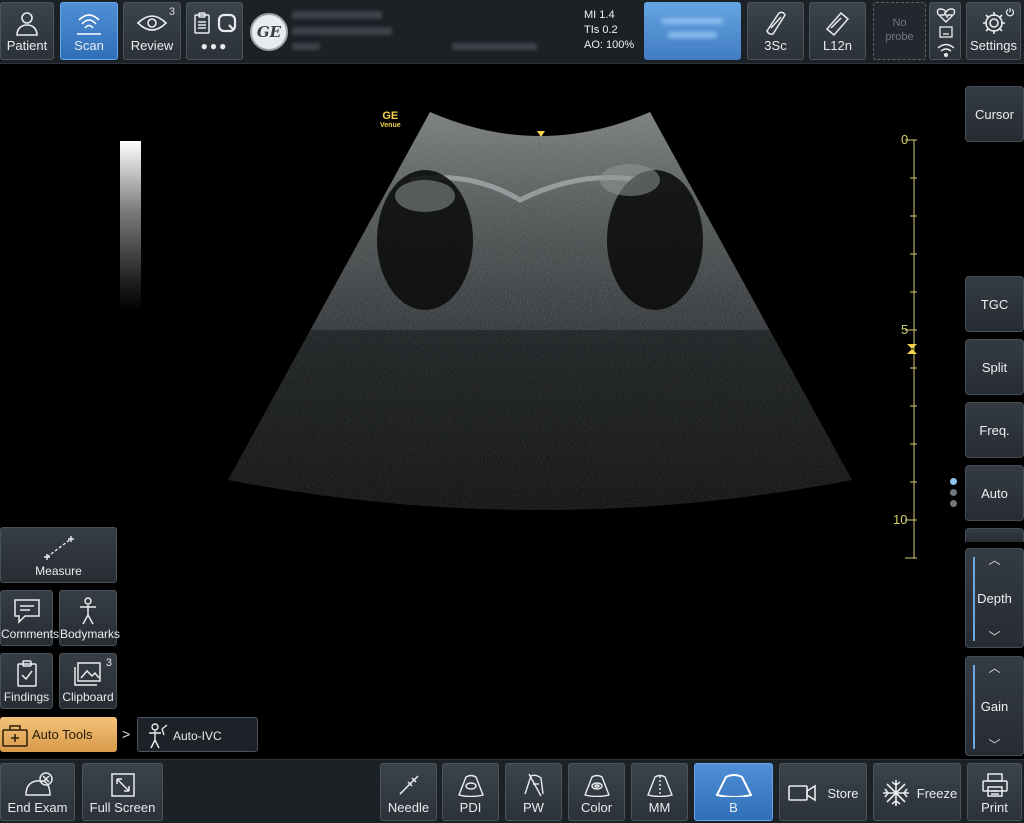 The height and width of the screenshot is (823, 1024). What do you see at coordinates (30, 634) in the screenshot?
I see `comments-label: Comments` at bounding box center [30, 634].